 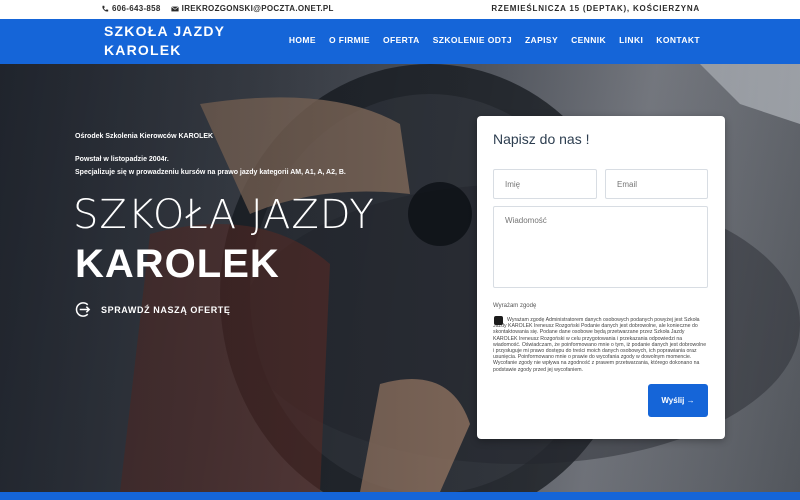 I want to click on phone-number: 606-643-858, so click(x=136, y=8).